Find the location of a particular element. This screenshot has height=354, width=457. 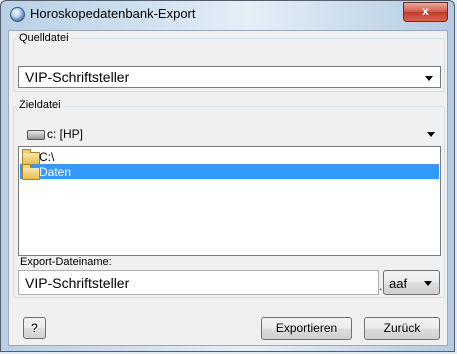

window-title: Horoskopedatenbank-Export is located at coordinates (113, 13).